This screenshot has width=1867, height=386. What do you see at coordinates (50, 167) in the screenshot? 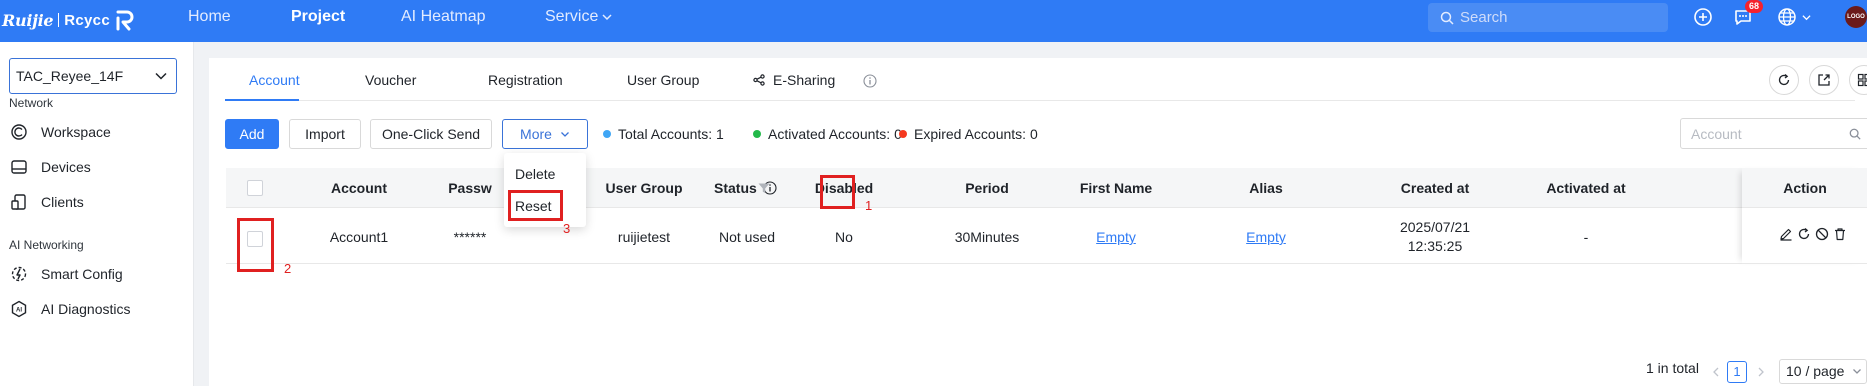
I see `sidebar-item-devices: Devices` at bounding box center [50, 167].